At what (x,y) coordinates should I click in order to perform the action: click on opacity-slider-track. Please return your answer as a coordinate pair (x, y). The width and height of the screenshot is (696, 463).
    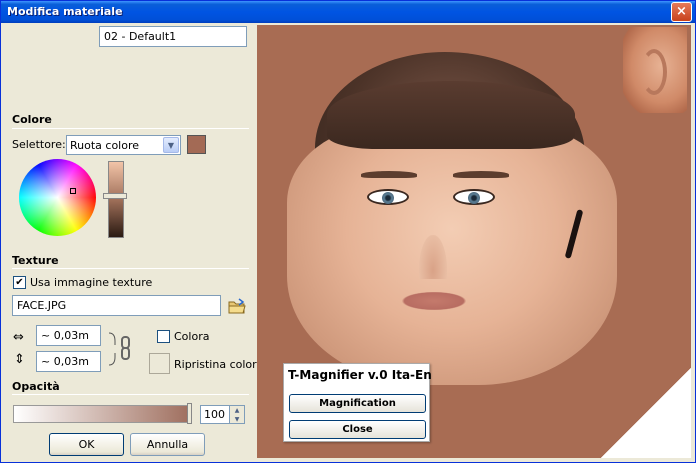
    Looking at the image, I should click on (101, 414).